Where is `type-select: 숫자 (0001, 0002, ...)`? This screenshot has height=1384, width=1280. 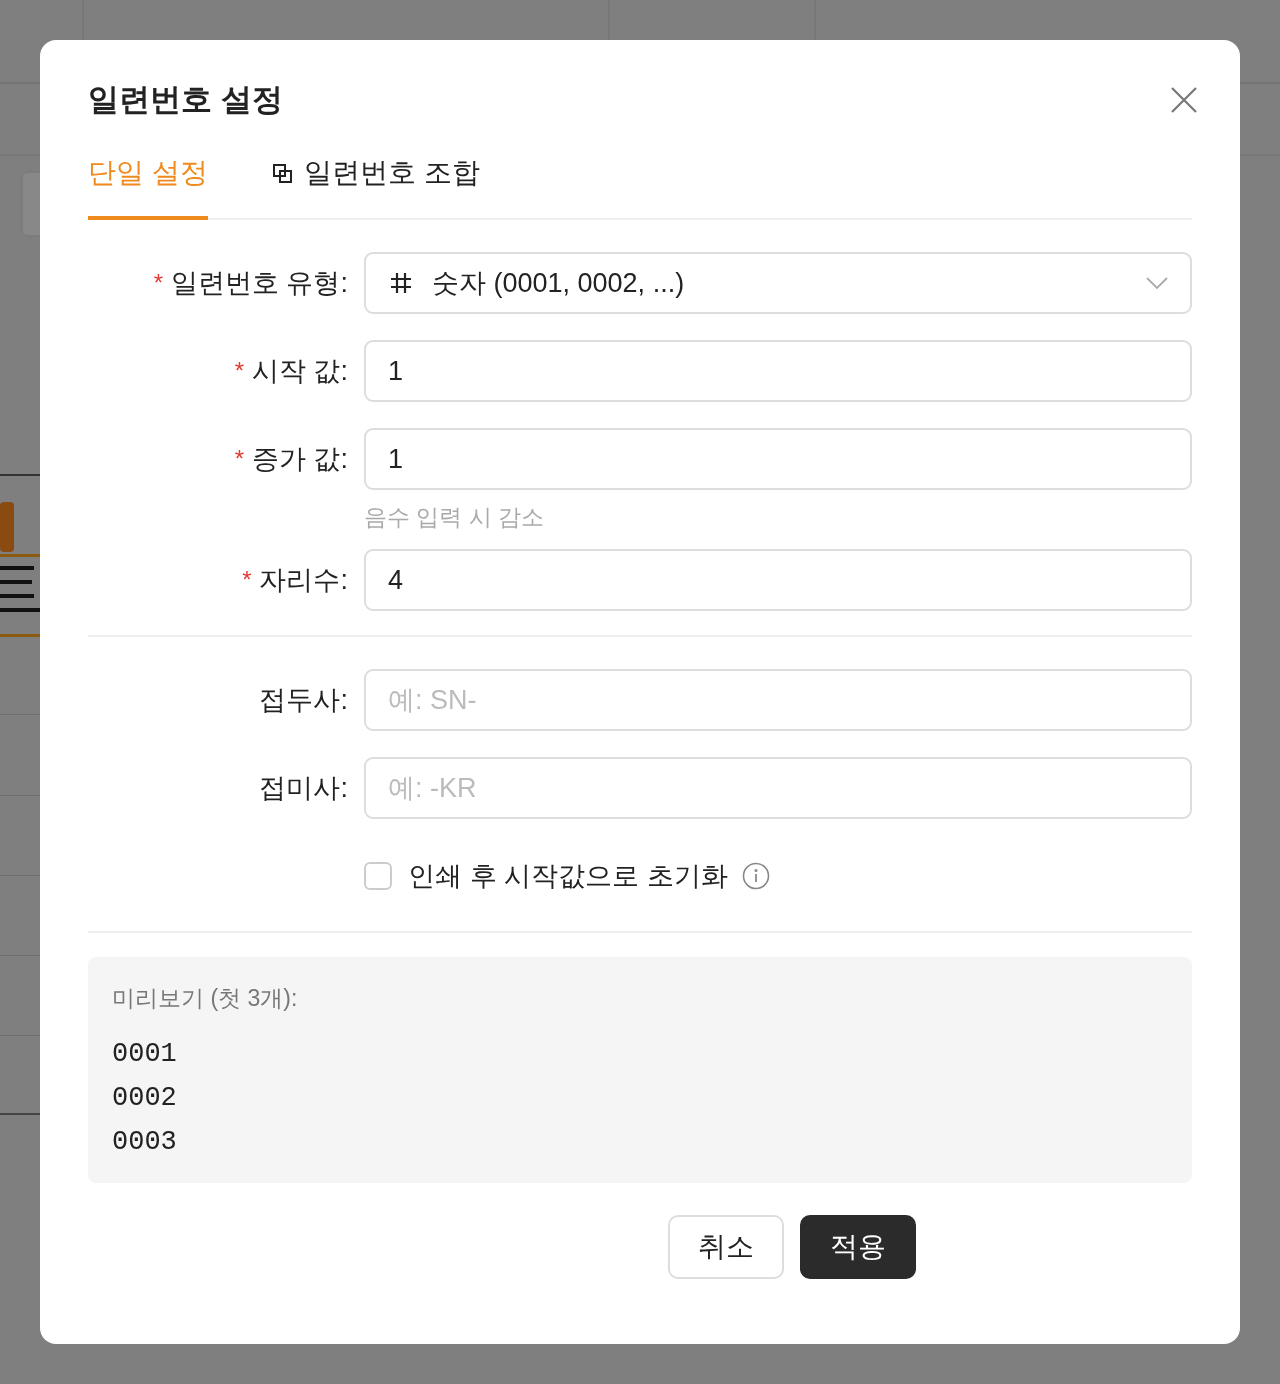 type-select: 숫자 (0001, 0002, ...) is located at coordinates (778, 283).